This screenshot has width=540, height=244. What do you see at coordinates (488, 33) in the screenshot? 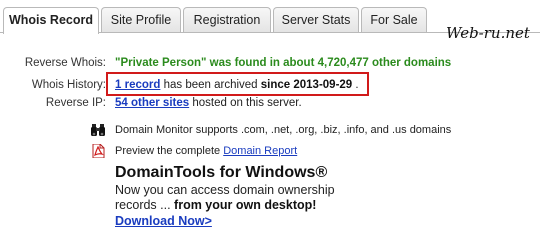
I see `watermark-text: Web-ru.net` at bounding box center [488, 33].